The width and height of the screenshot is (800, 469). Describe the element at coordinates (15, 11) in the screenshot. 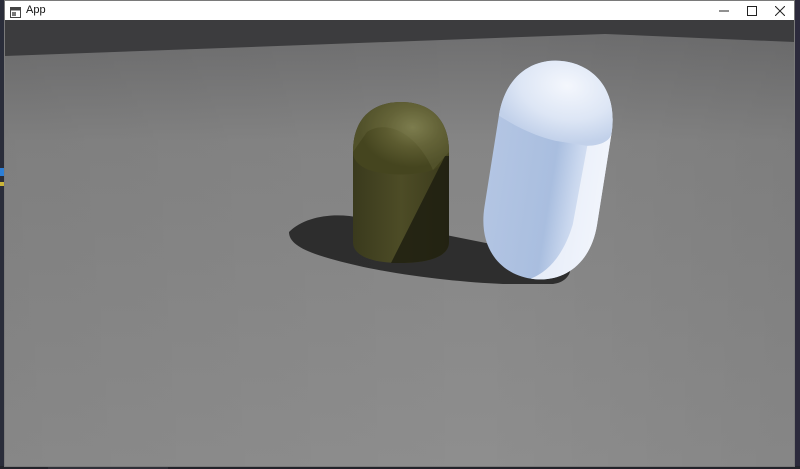

I see `app-window-icon` at that location.